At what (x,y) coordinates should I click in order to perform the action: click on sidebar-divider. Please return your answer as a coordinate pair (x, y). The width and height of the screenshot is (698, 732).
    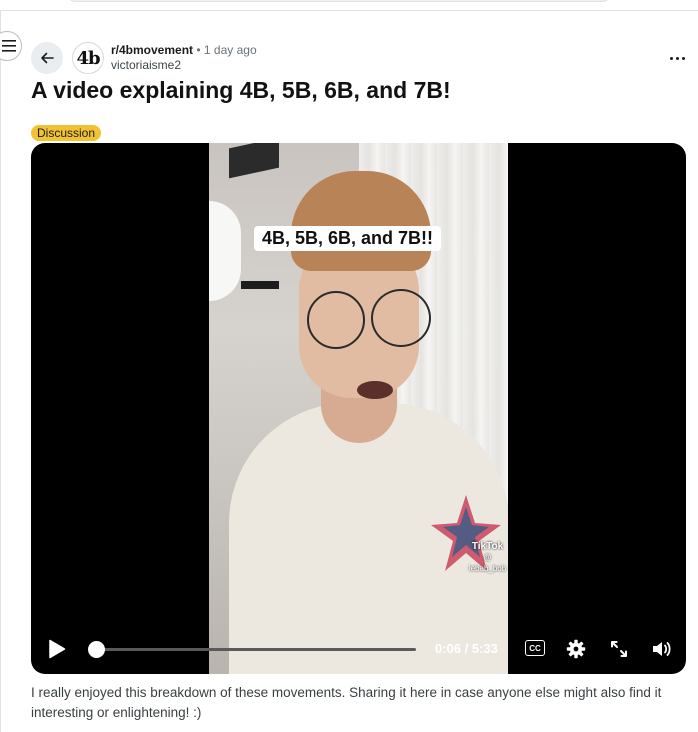
    Looking at the image, I should click on (0, 371).